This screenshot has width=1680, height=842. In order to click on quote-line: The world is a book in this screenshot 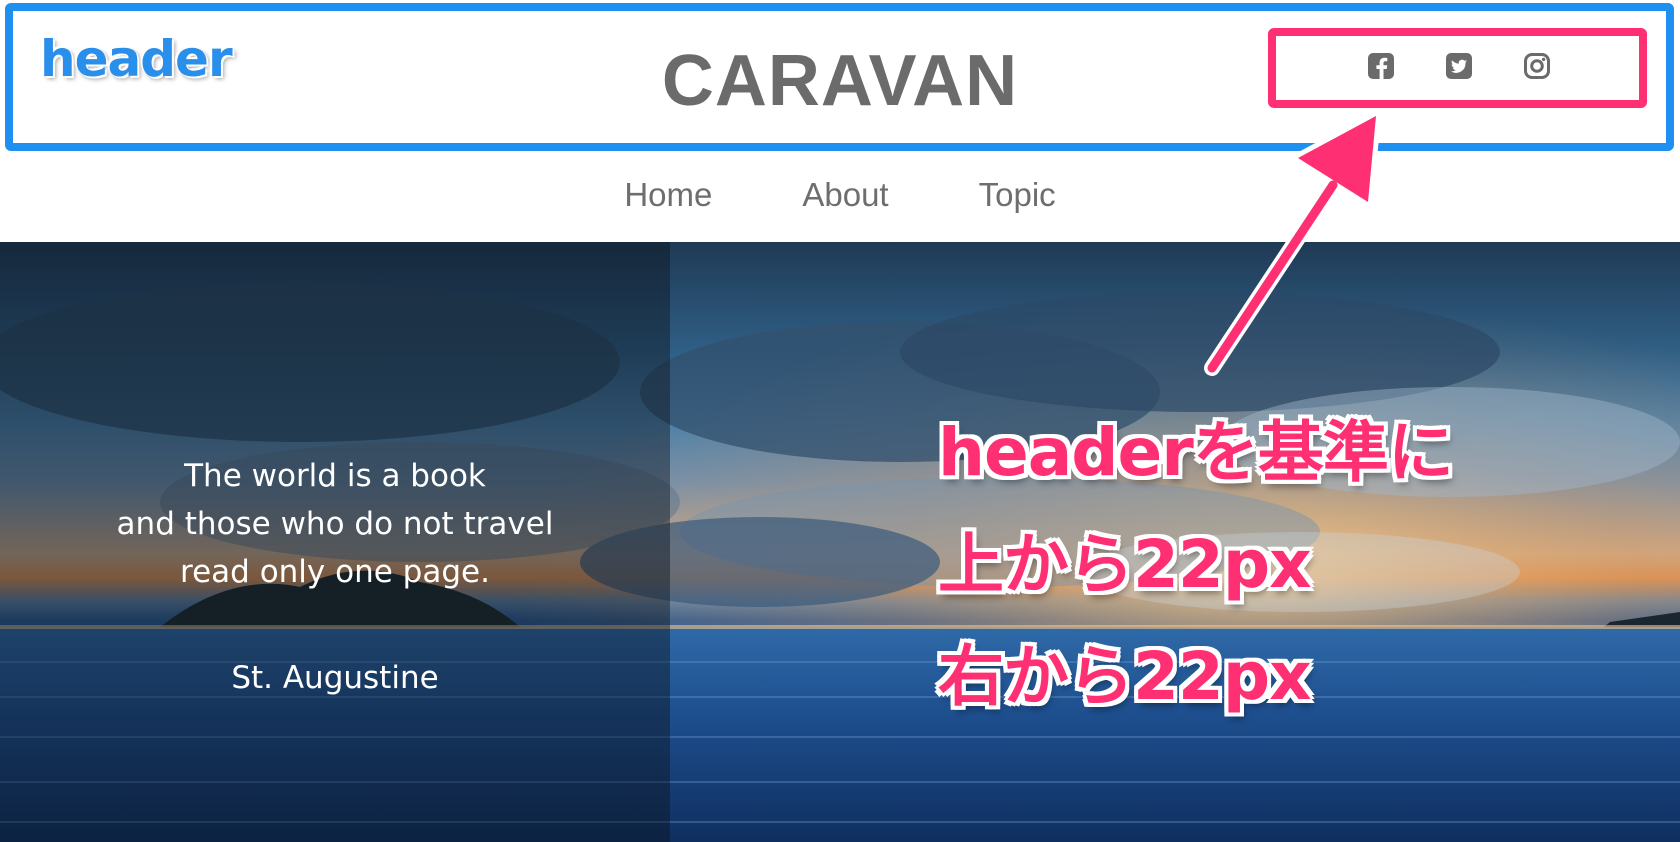, I will do `click(335, 476)`.